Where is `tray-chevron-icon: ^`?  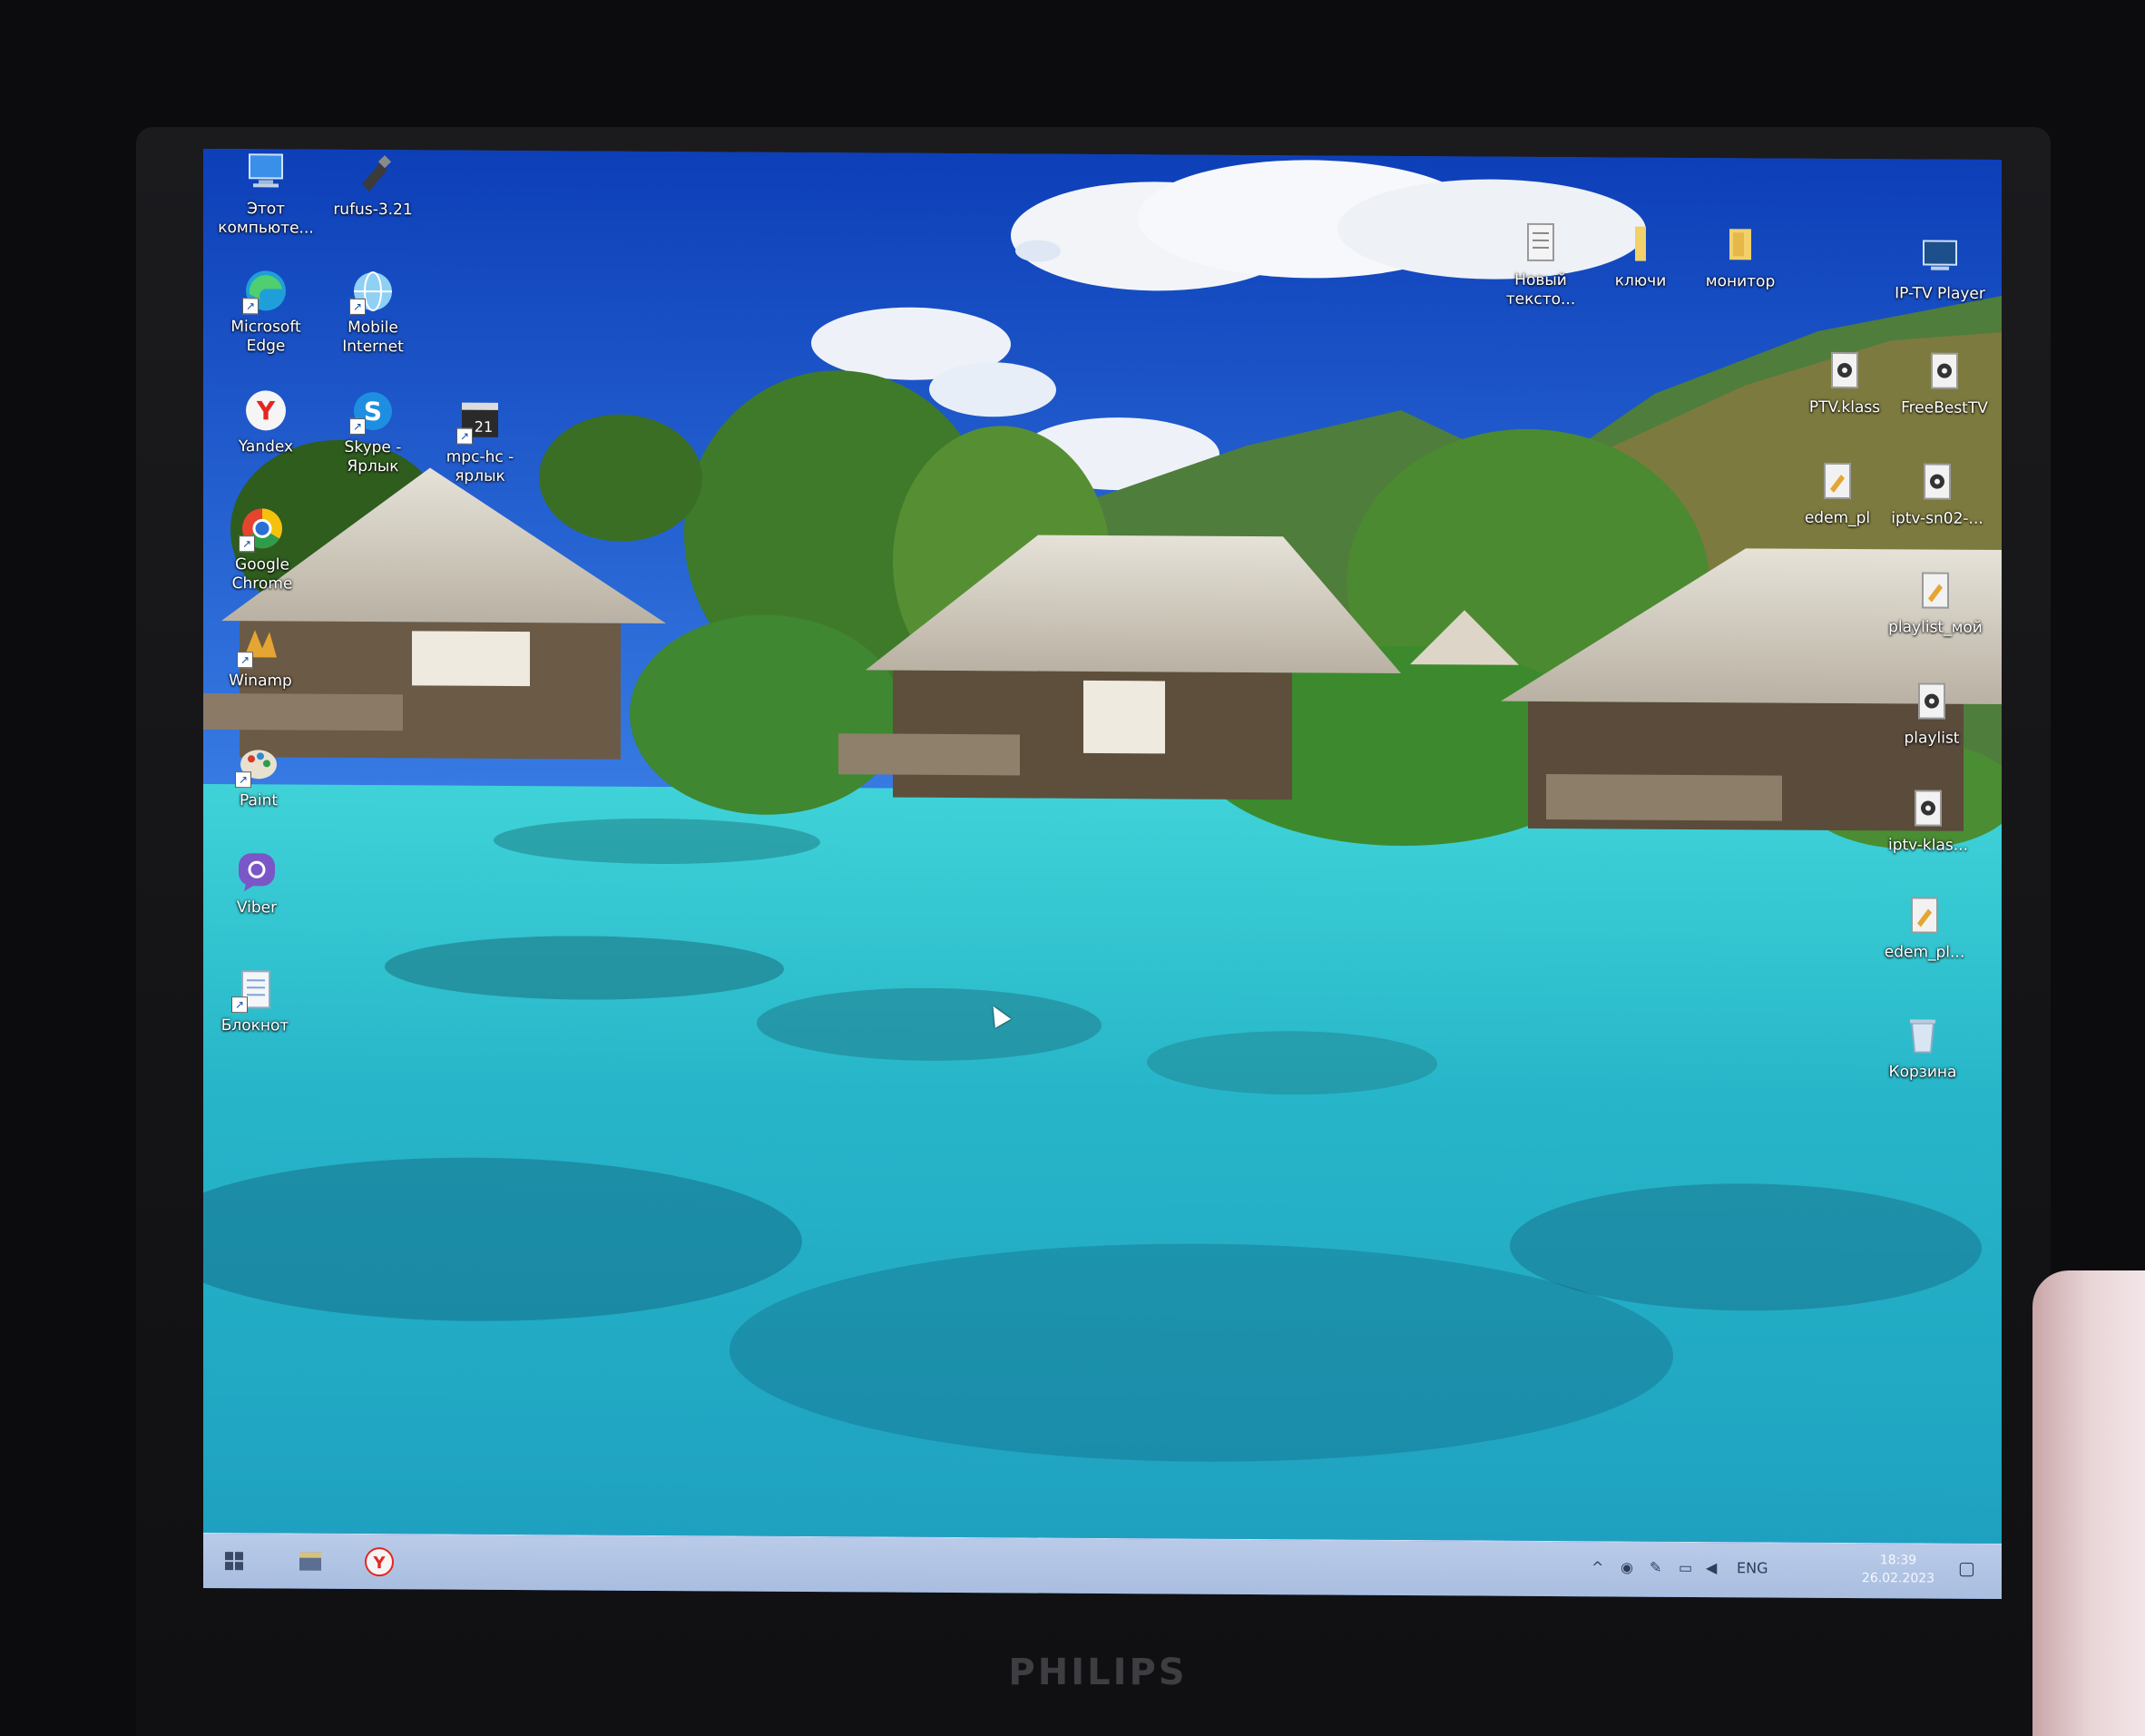
tray-chevron-icon: ^ is located at coordinates (1597, 1566).